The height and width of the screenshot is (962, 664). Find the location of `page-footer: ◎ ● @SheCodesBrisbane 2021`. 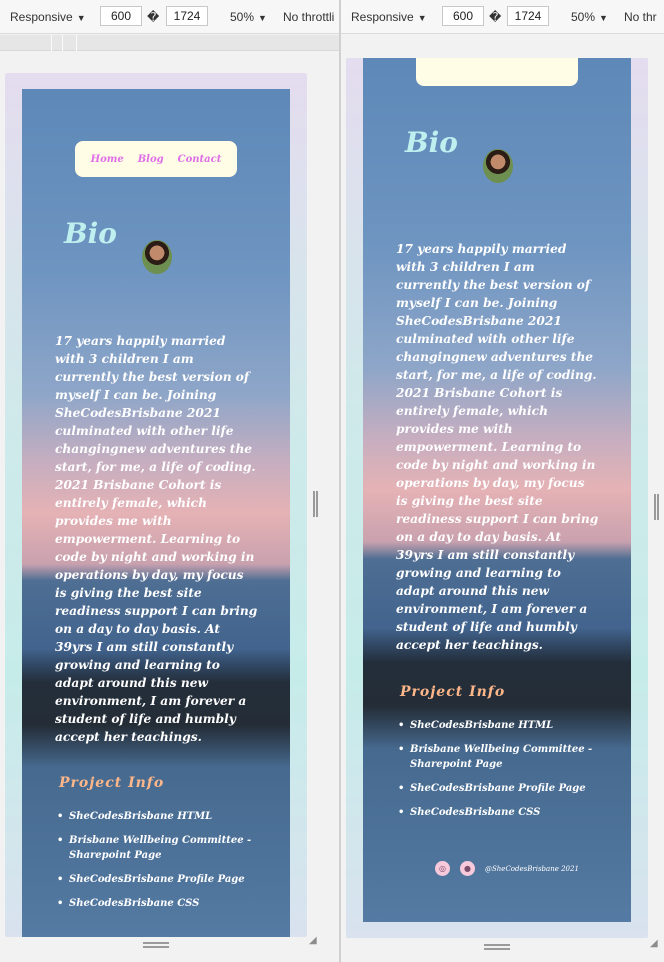

page-footer: ◎ ● @SheCodesBrisbane 2021 is located at coordinates (507, 868).